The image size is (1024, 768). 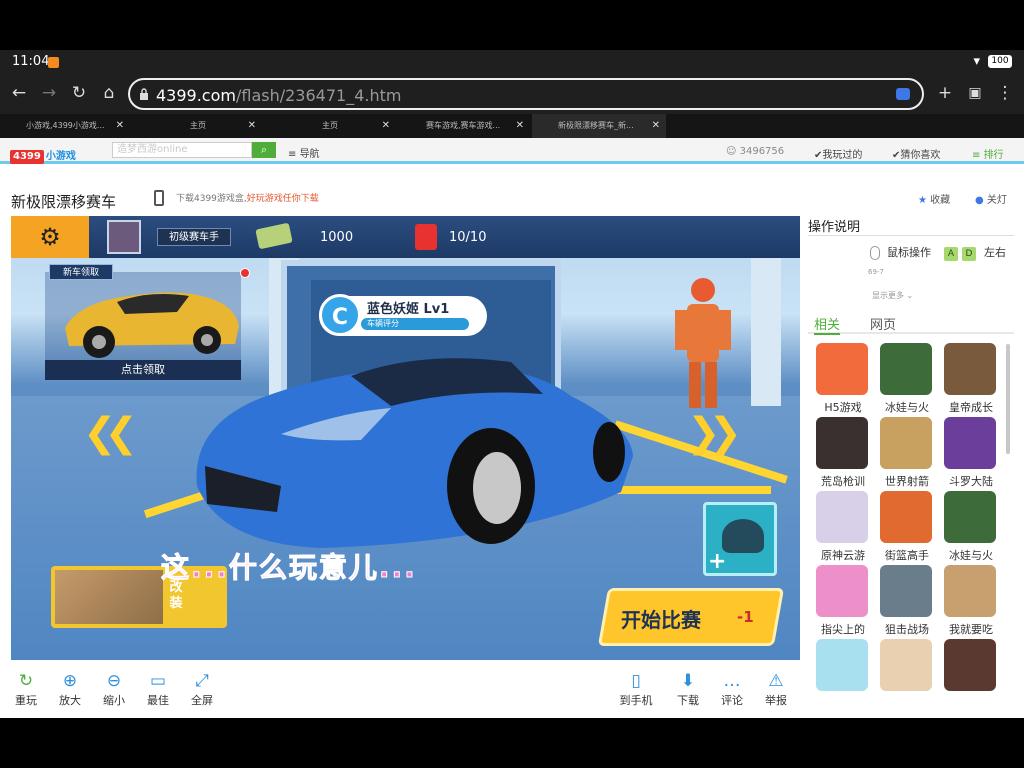 I want to click on key-d: D, so click(x=969, y=254).